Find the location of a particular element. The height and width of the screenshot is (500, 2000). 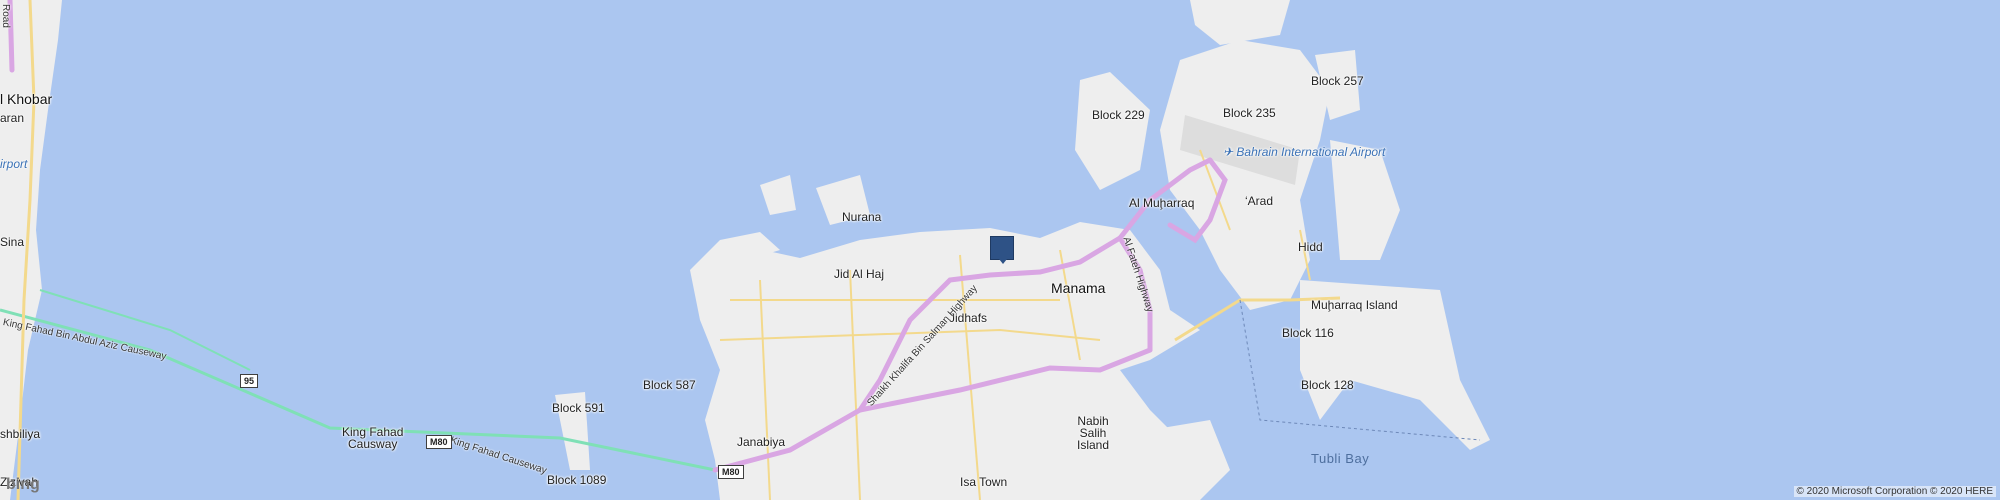

place-label: Nabih Salih Island is located at coordinates (1093, 433).